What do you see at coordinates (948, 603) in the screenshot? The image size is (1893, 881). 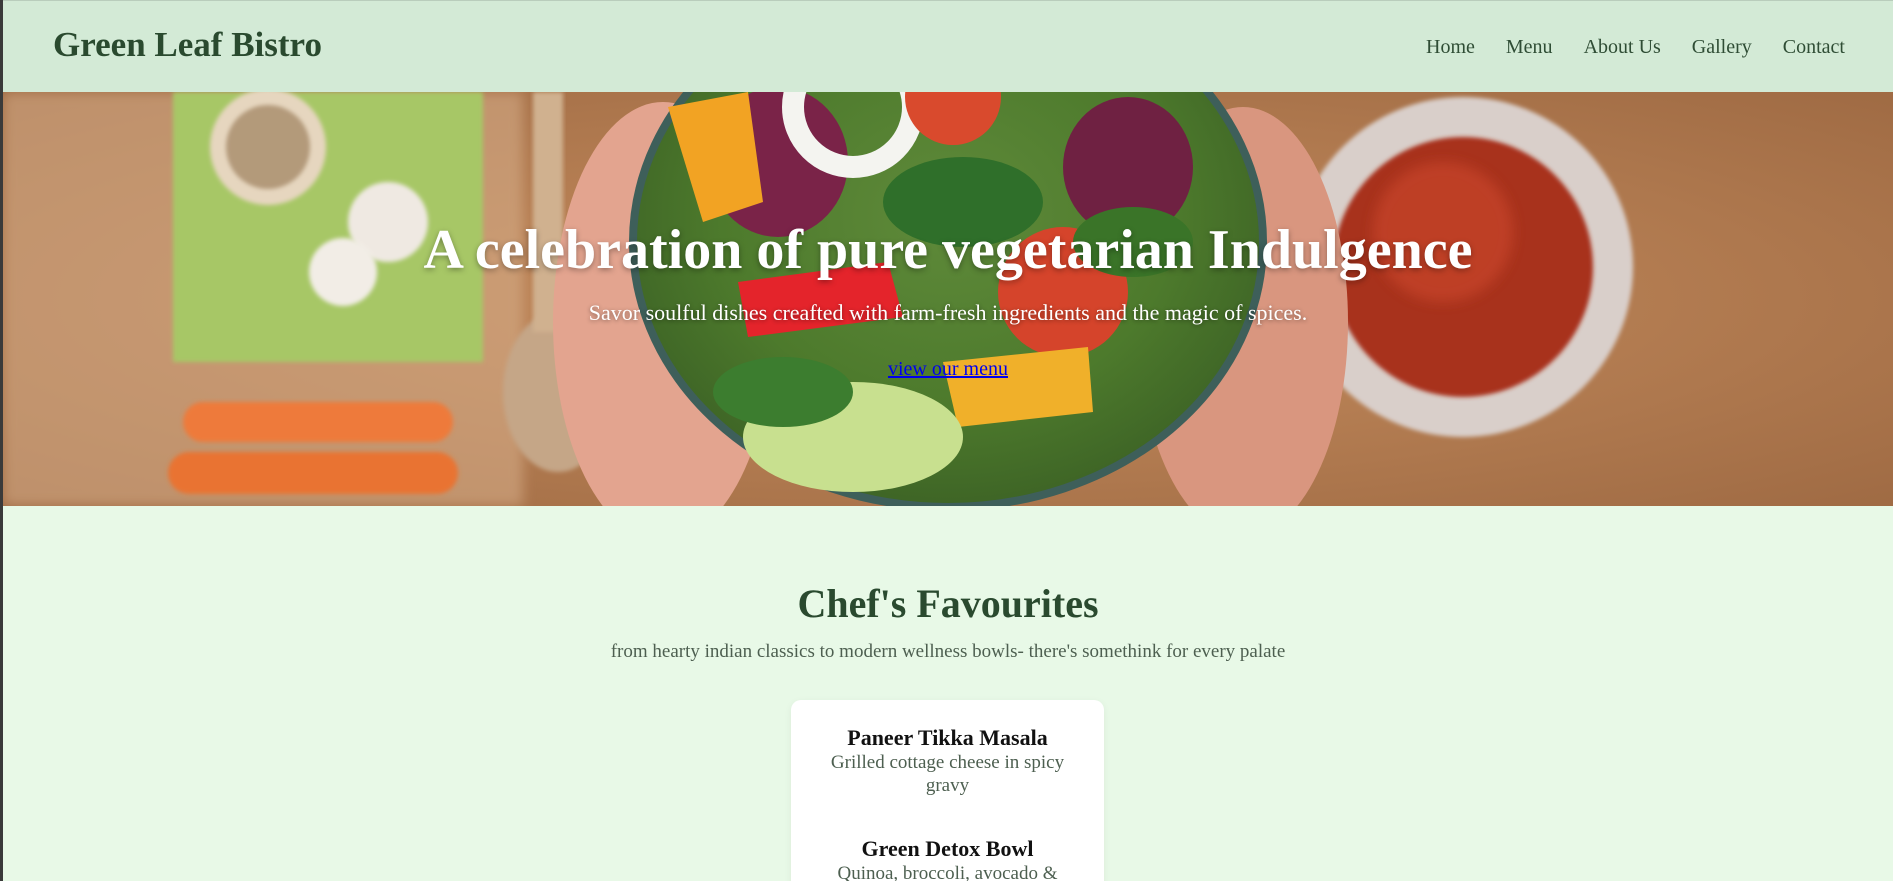 I see `favourites-title: Chef's Favourites` at bounding box center [948, 603].